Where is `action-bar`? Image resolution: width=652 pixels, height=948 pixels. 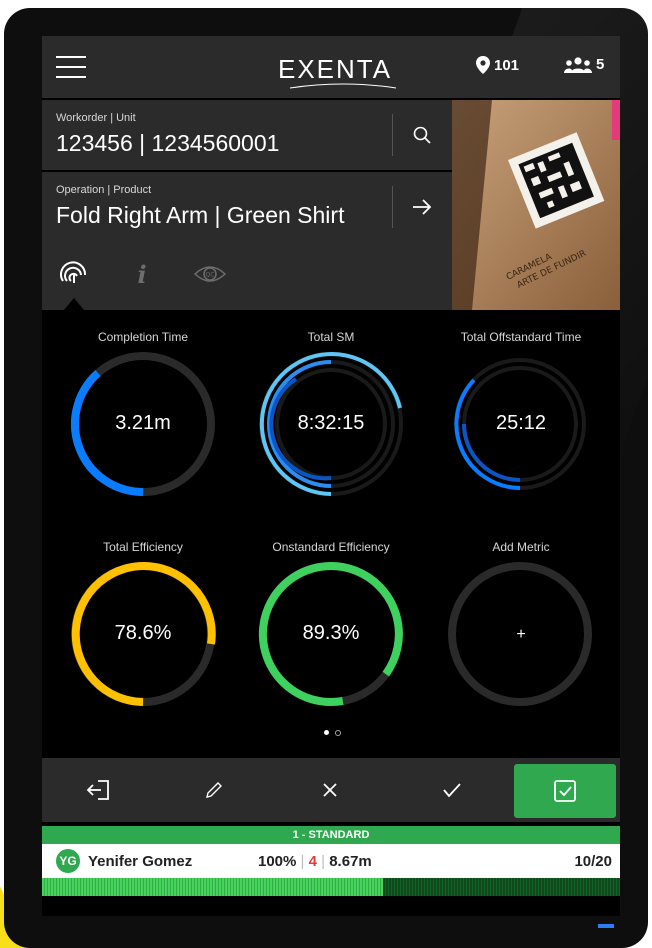
action-bar is located at coordinates (331, 790).